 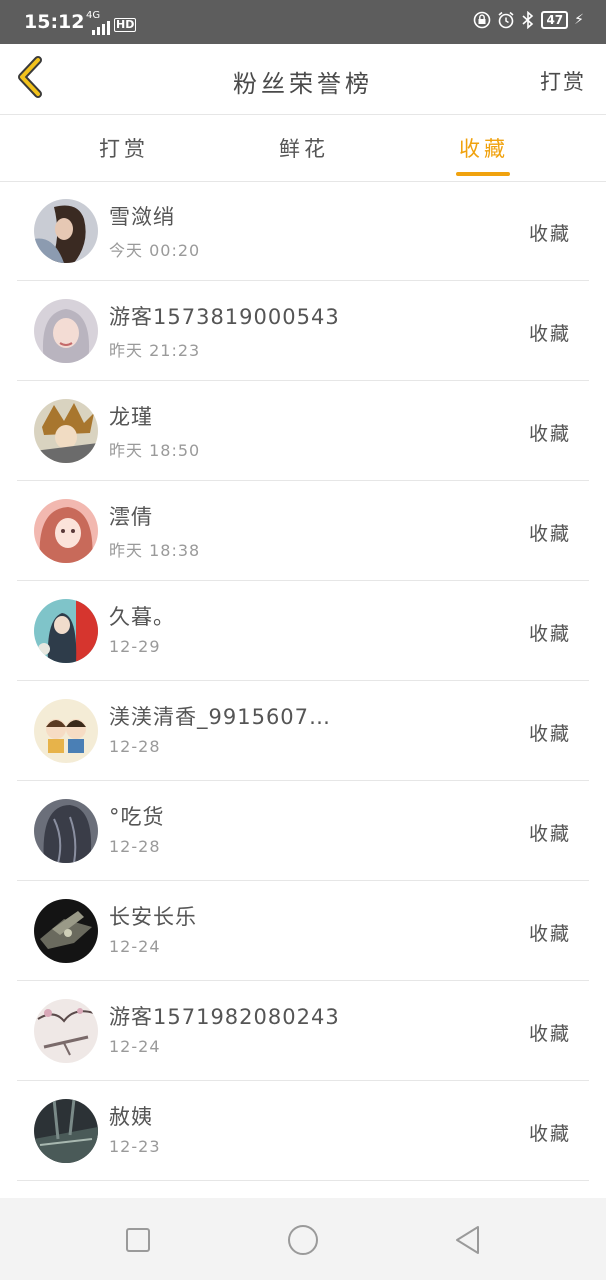 I want to click on fan-time: 昨天 18:50, so click(x=155, y=450).